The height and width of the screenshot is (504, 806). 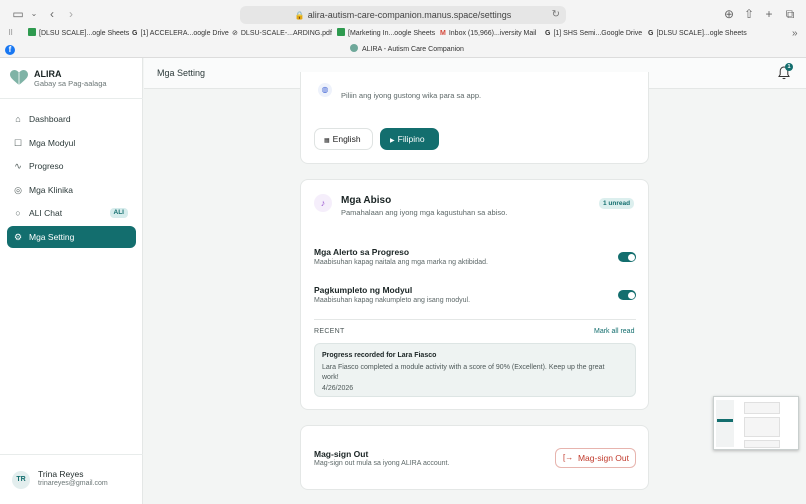 What do you see at coordinates (18, 236) in the screenshot?
I see `gear-icon: ⚙` at bounding box center [18, 236].